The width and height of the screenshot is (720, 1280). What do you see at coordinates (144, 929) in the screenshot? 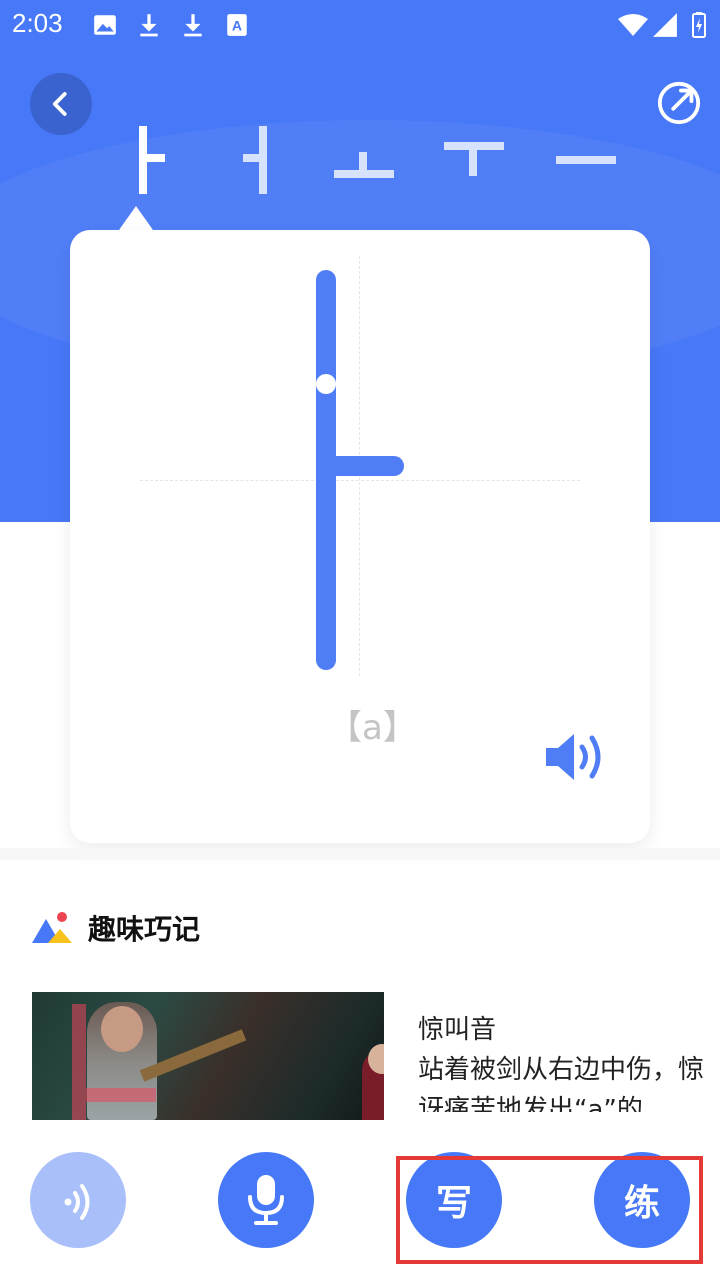
I see `section-title: 趣味巧记` at bounding box center [144, 929].